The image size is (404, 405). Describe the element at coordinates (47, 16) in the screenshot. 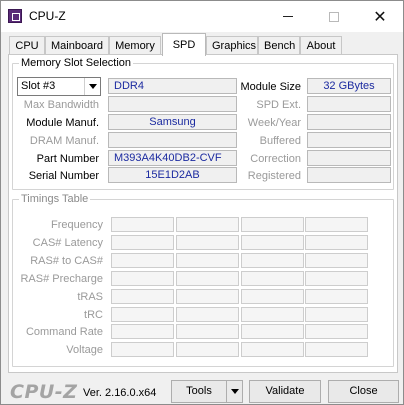

I see `window-title: CPU-Z` at that location.